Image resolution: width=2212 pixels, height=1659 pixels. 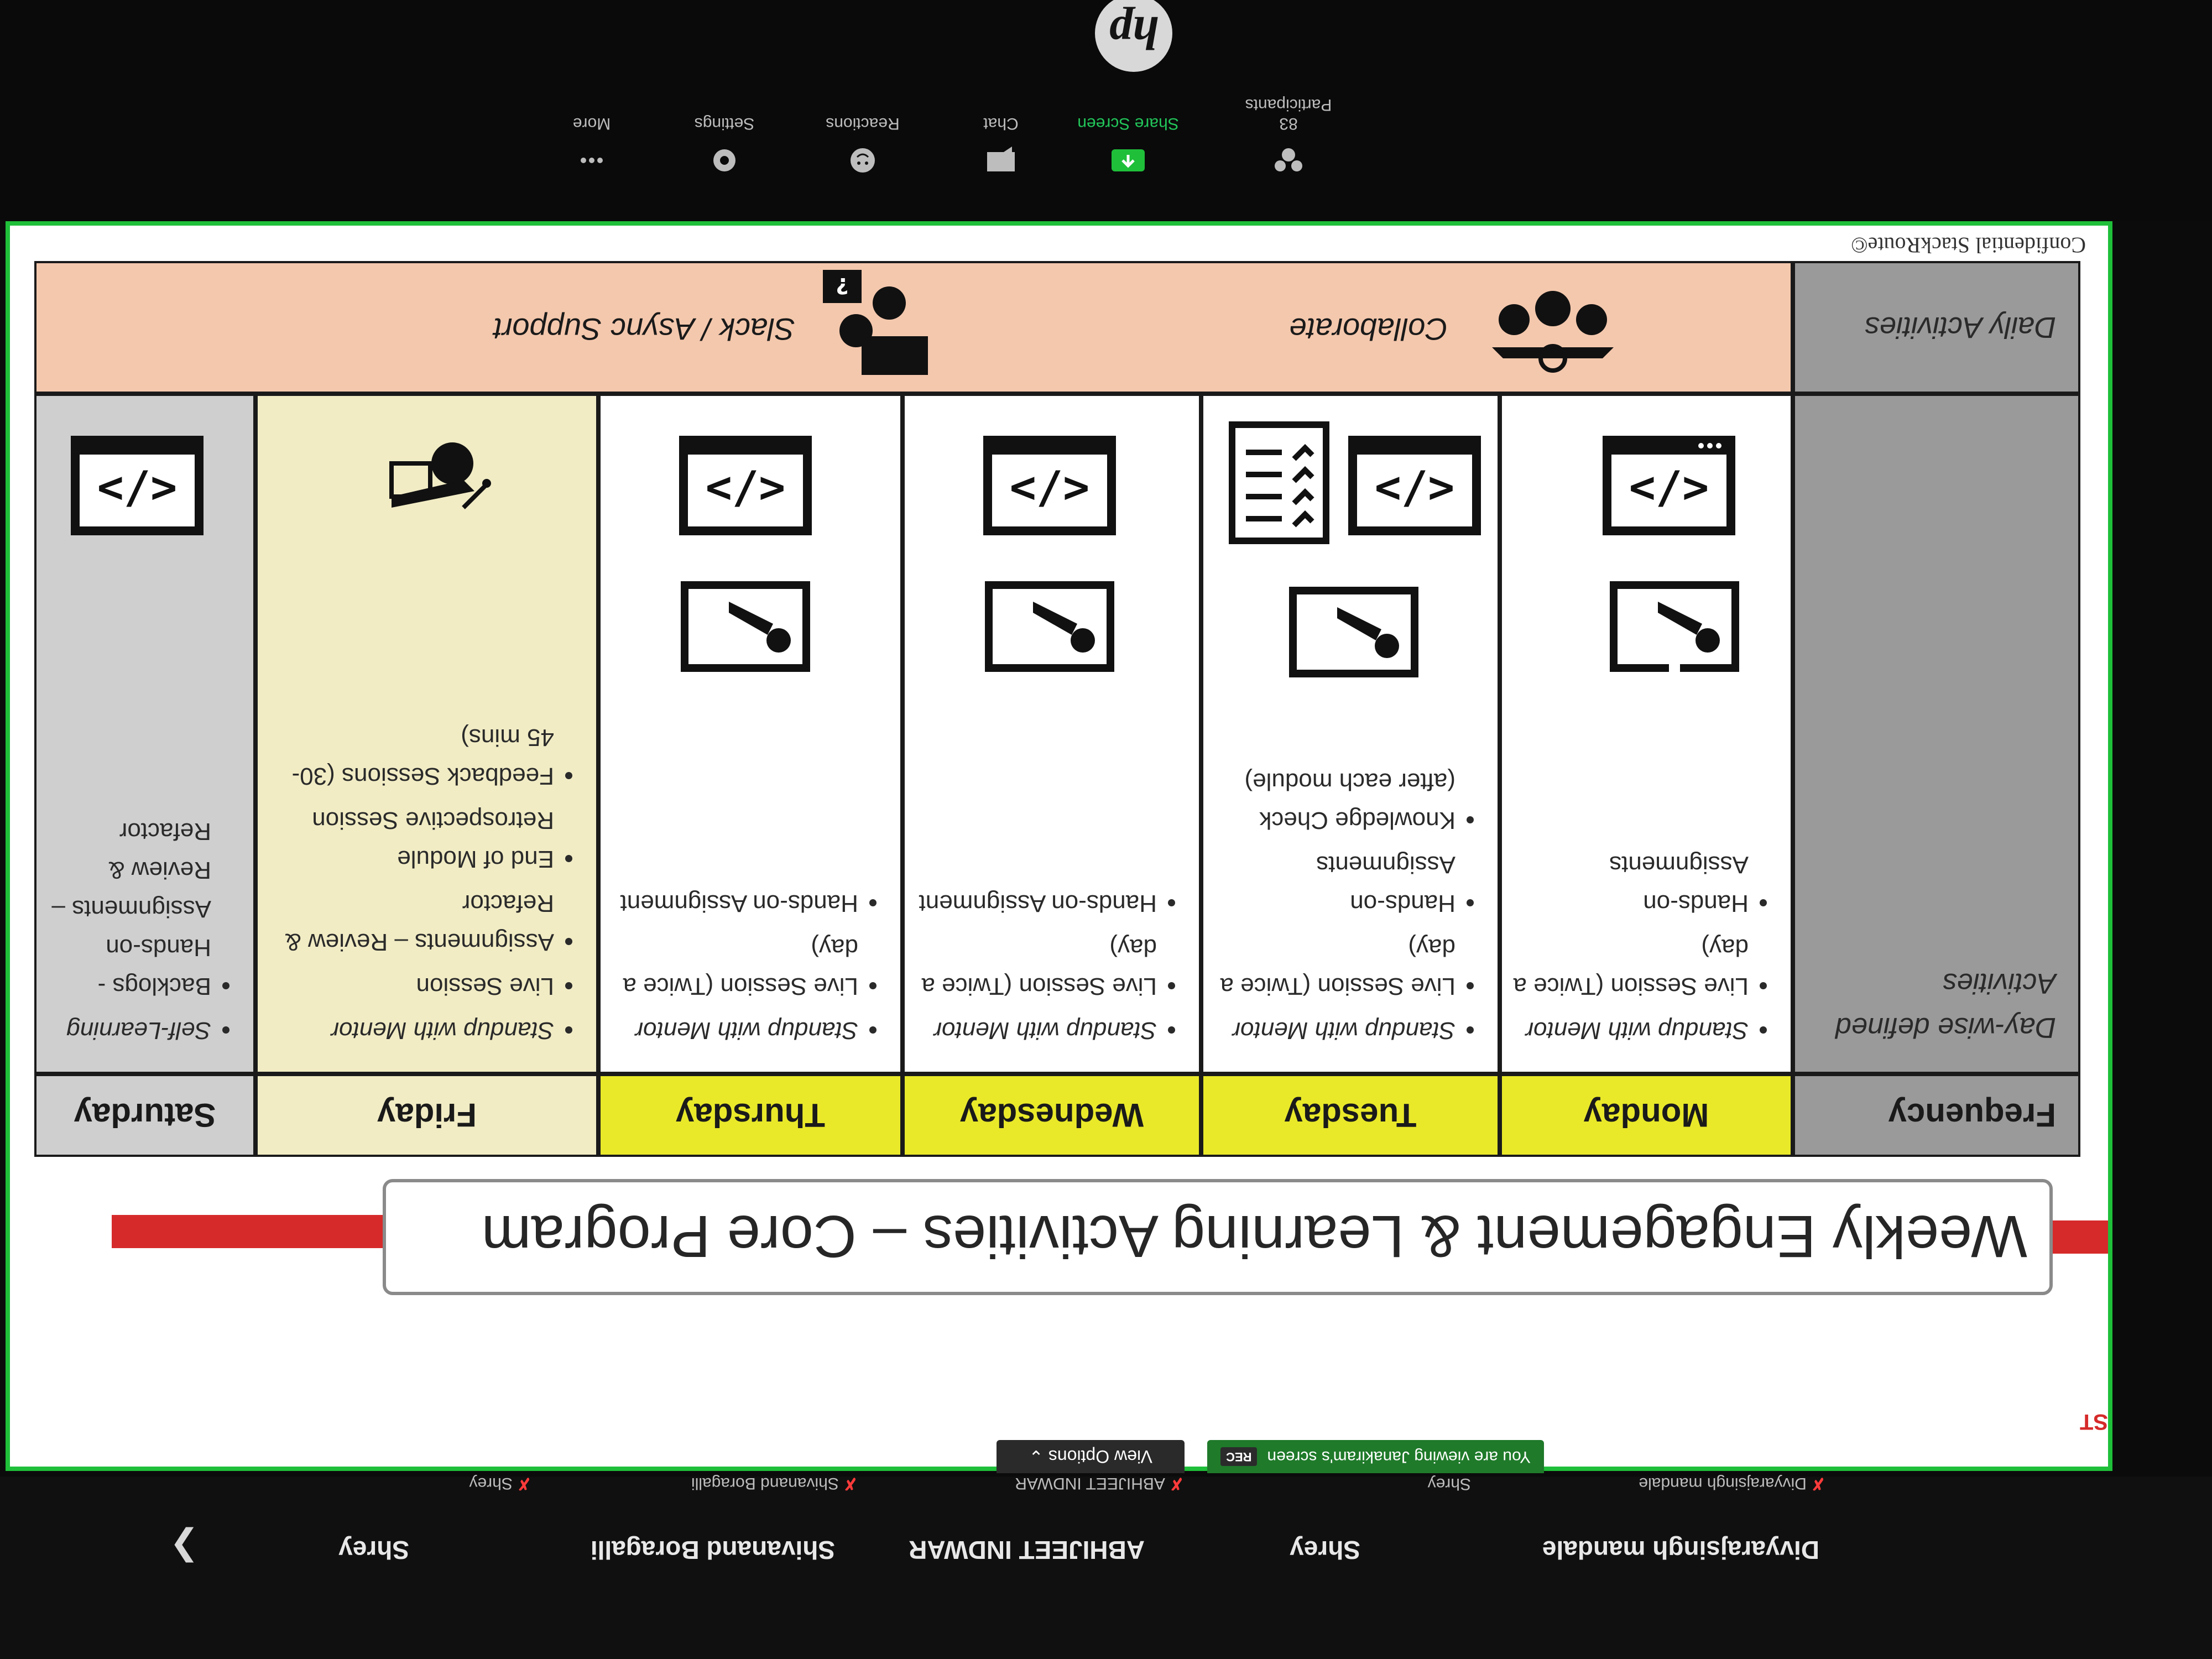 What do you see at coordinates (1351, 1116) in the screenshot?
I see `day-header-tuesday: Tuesday` at bounding box center [1351, 1116].